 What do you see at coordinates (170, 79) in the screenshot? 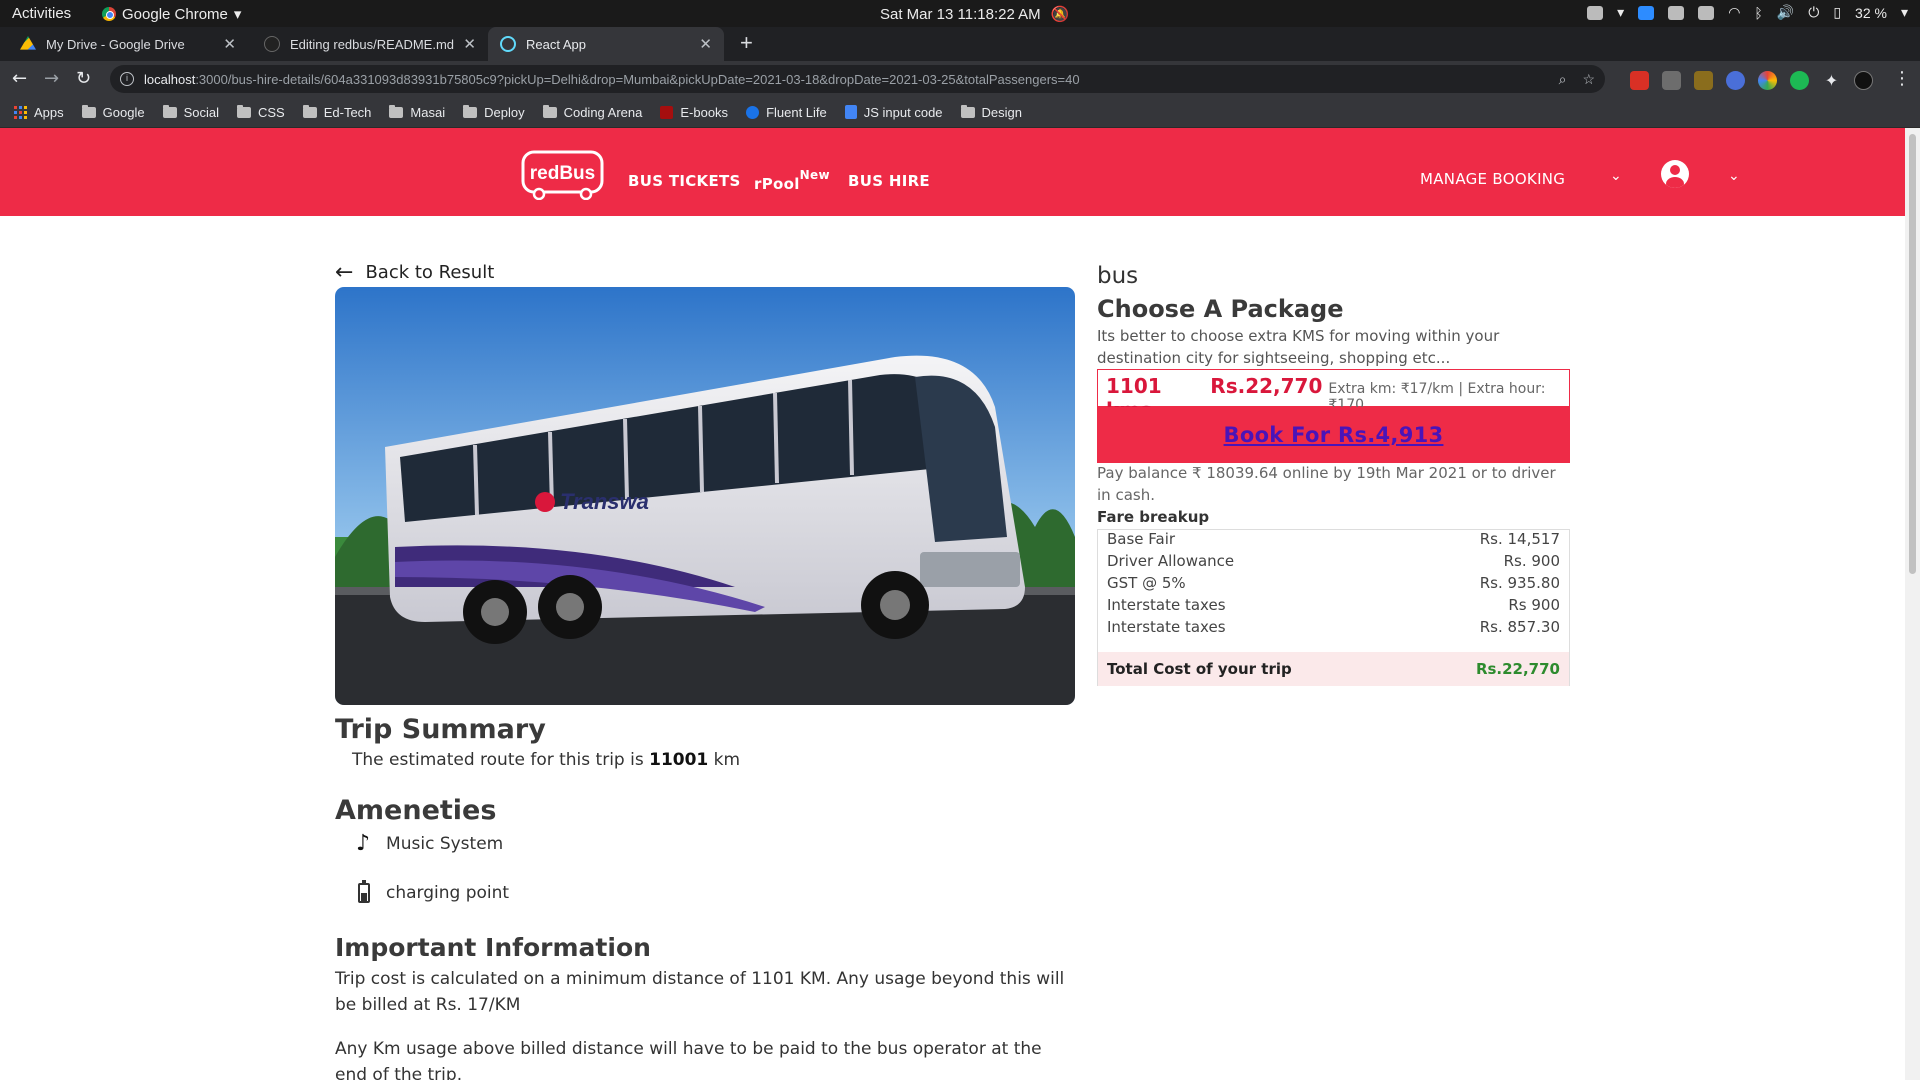
I see `url-host: localhost` at bounding box center [170, 79].